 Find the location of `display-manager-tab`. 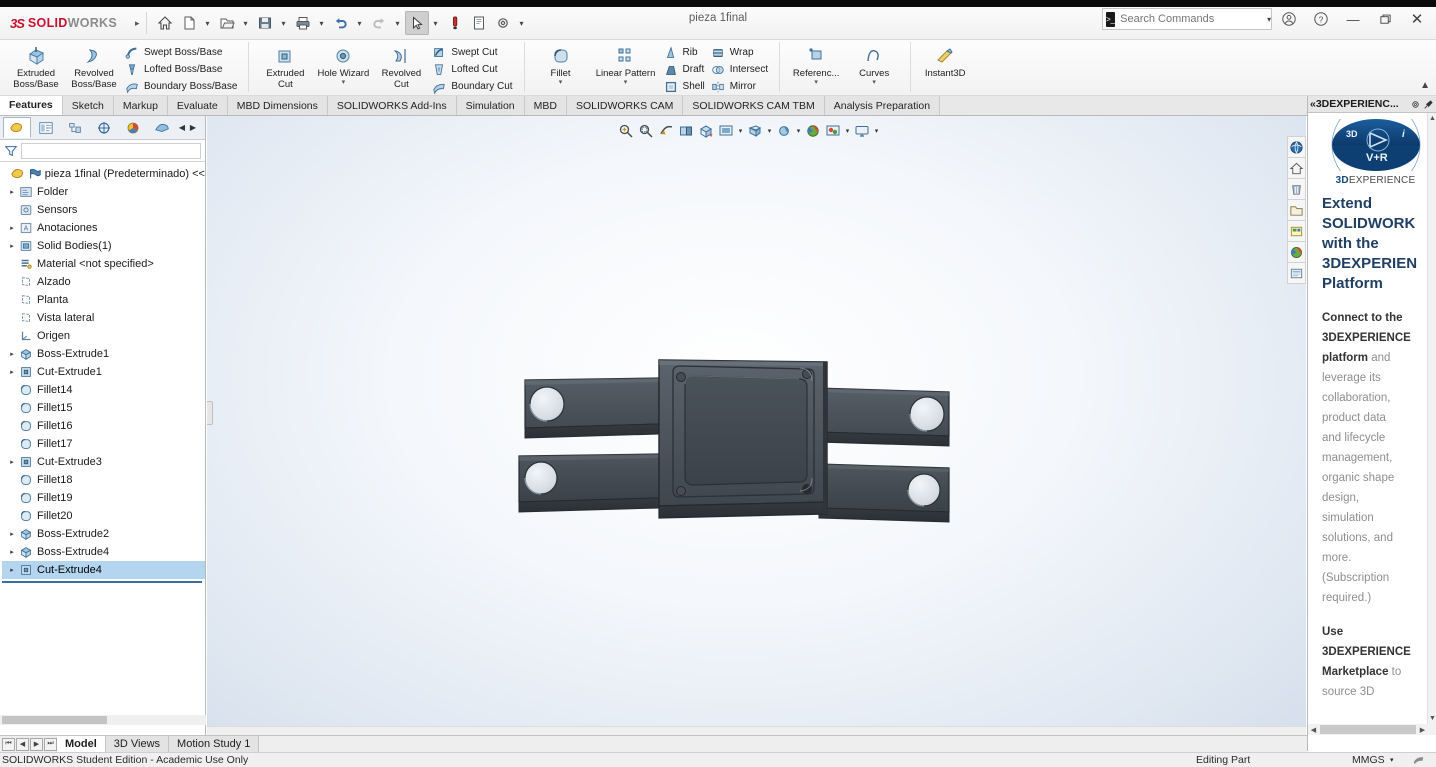

display-manager-tab is located at coordinates (133, 127).